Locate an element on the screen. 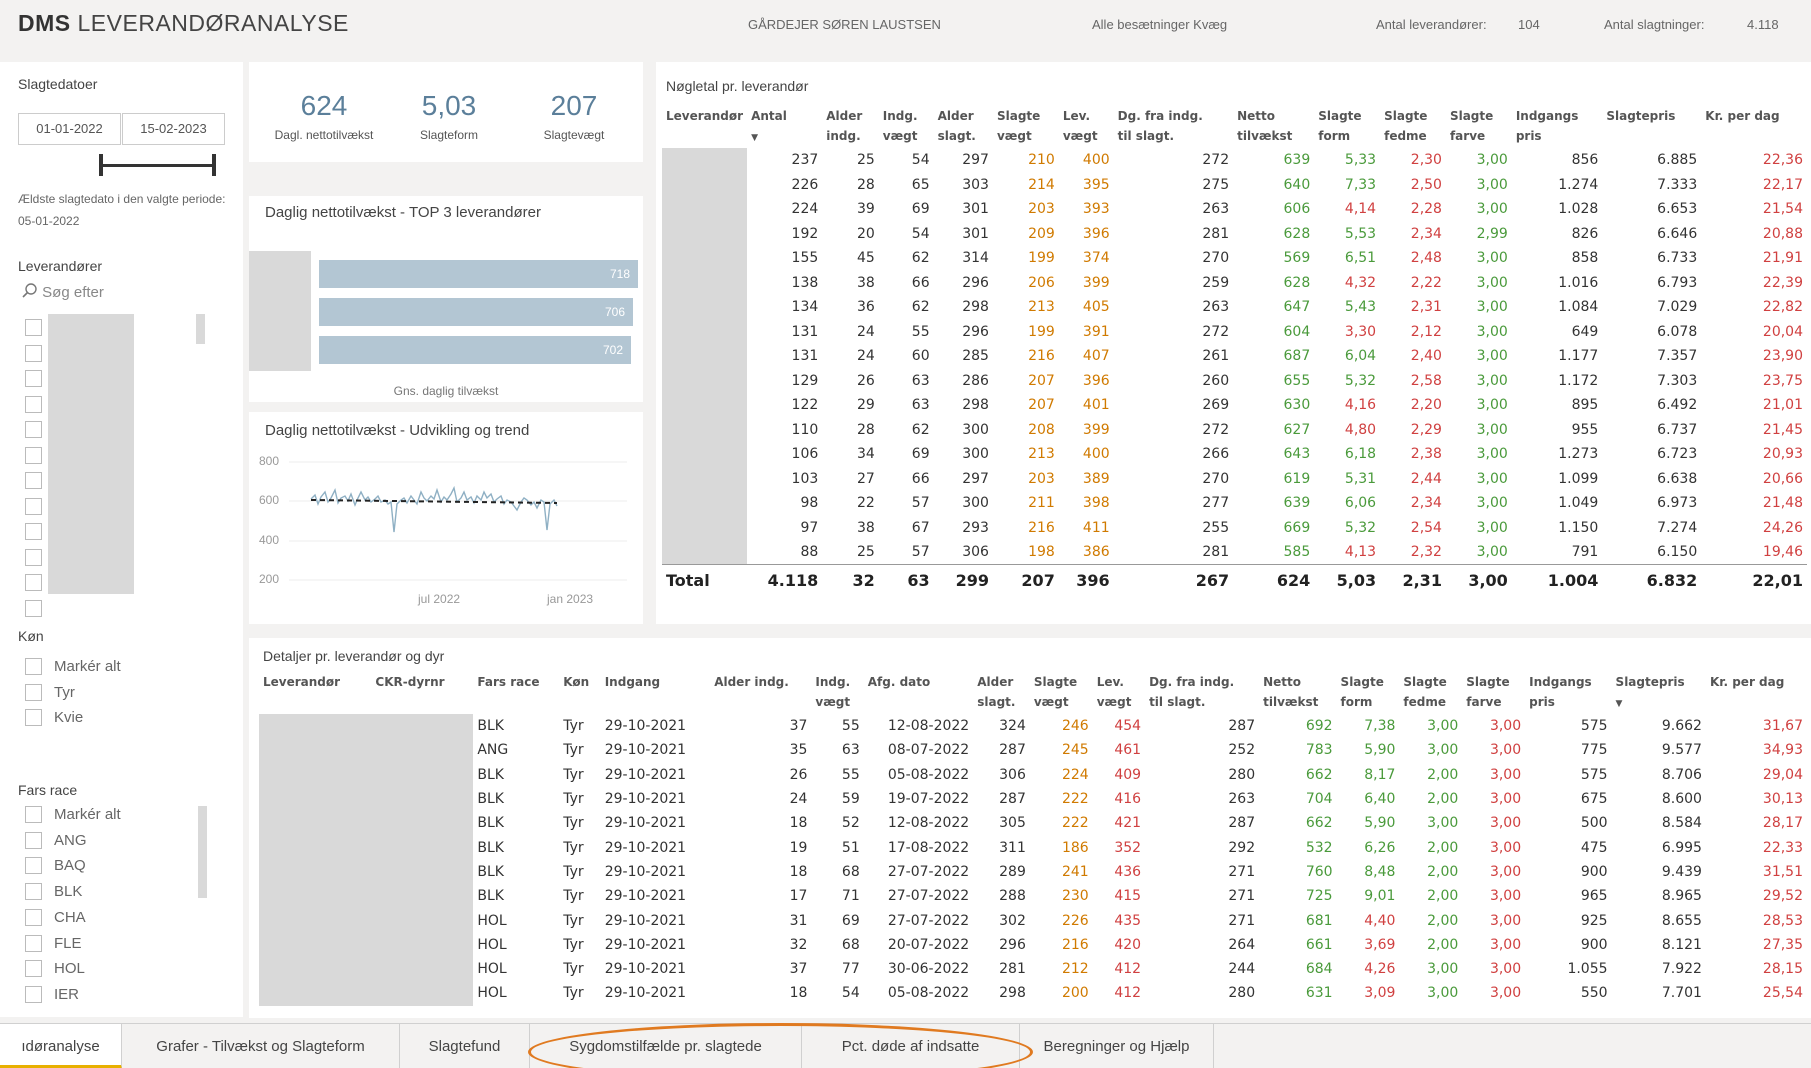 This screenshot has height=1068, width=1811. gender-kvie-checkbox is located at coordinates (33, 717).